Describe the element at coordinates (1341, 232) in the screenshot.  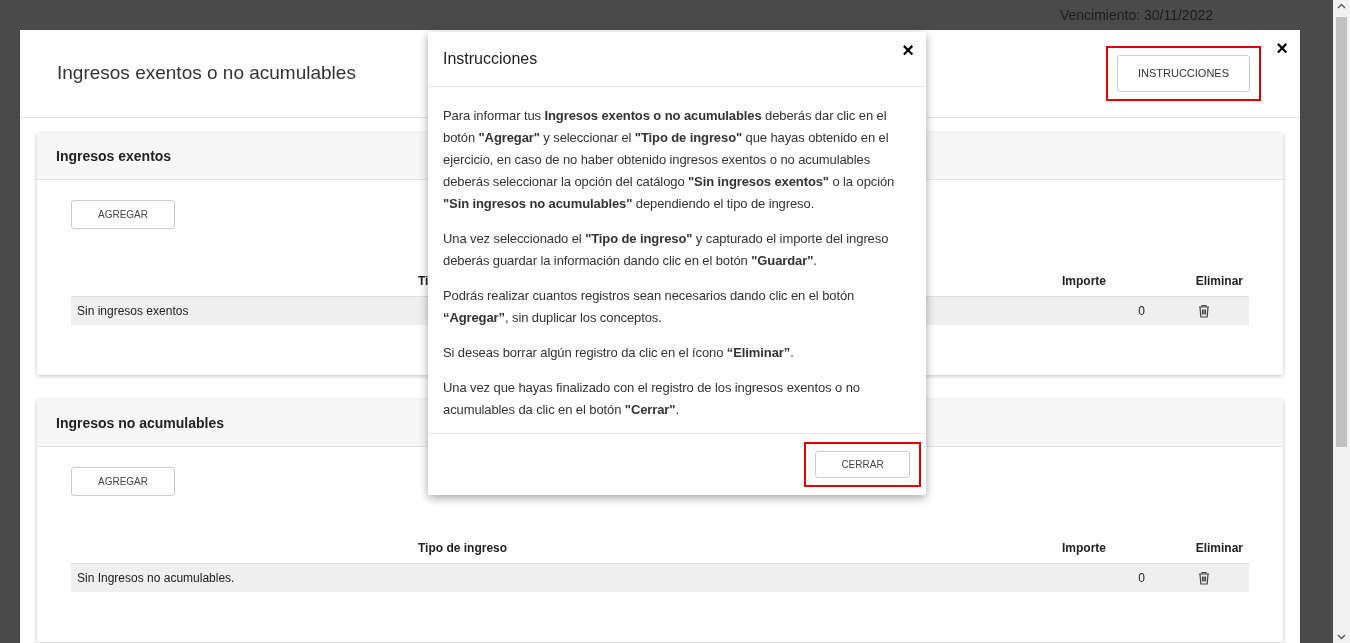
I see `scrollbar-thumb` at that location.